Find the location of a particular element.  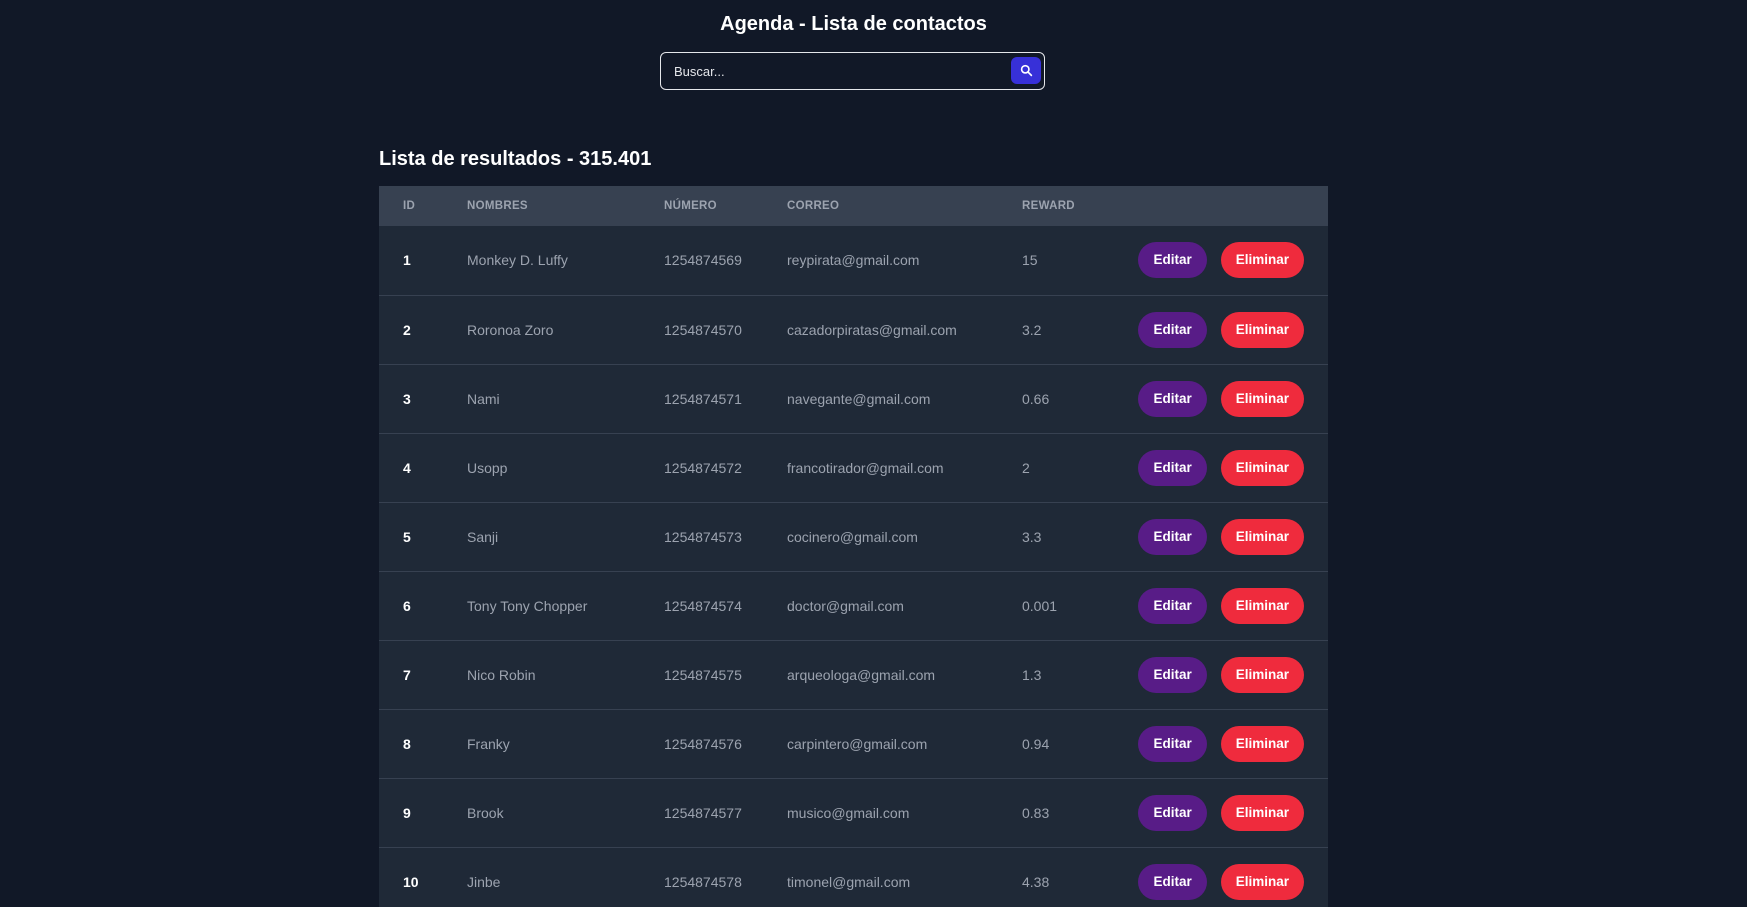

cell-reward: 0.94 is located at coordinates (1036, 743).